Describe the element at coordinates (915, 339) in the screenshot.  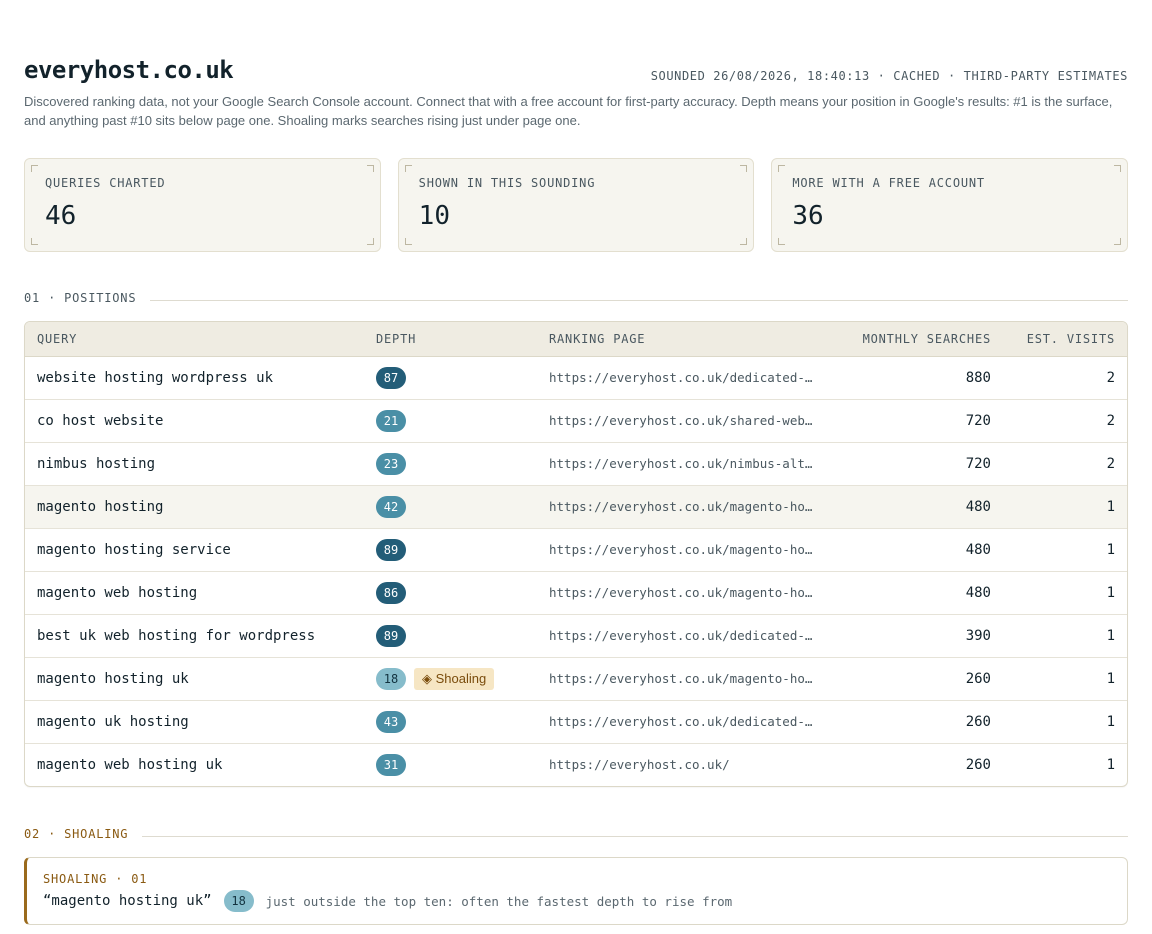
I see `column-header-monthly-searches: MONTHLY SEARCHES` at that location.